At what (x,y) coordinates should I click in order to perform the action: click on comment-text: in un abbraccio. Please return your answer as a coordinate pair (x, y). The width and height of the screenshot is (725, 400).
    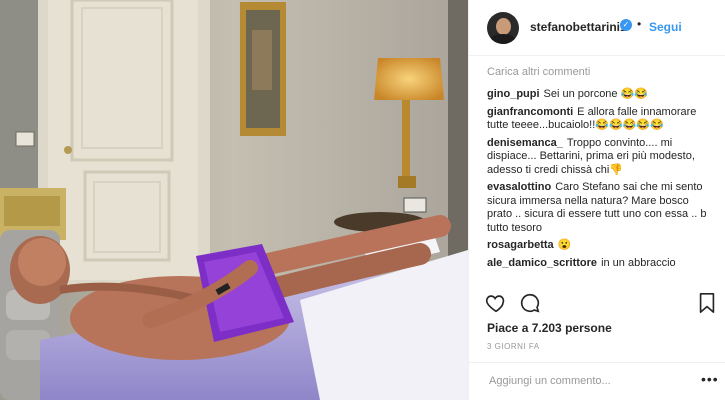
    Looking at the image, I should click on (638, 262).